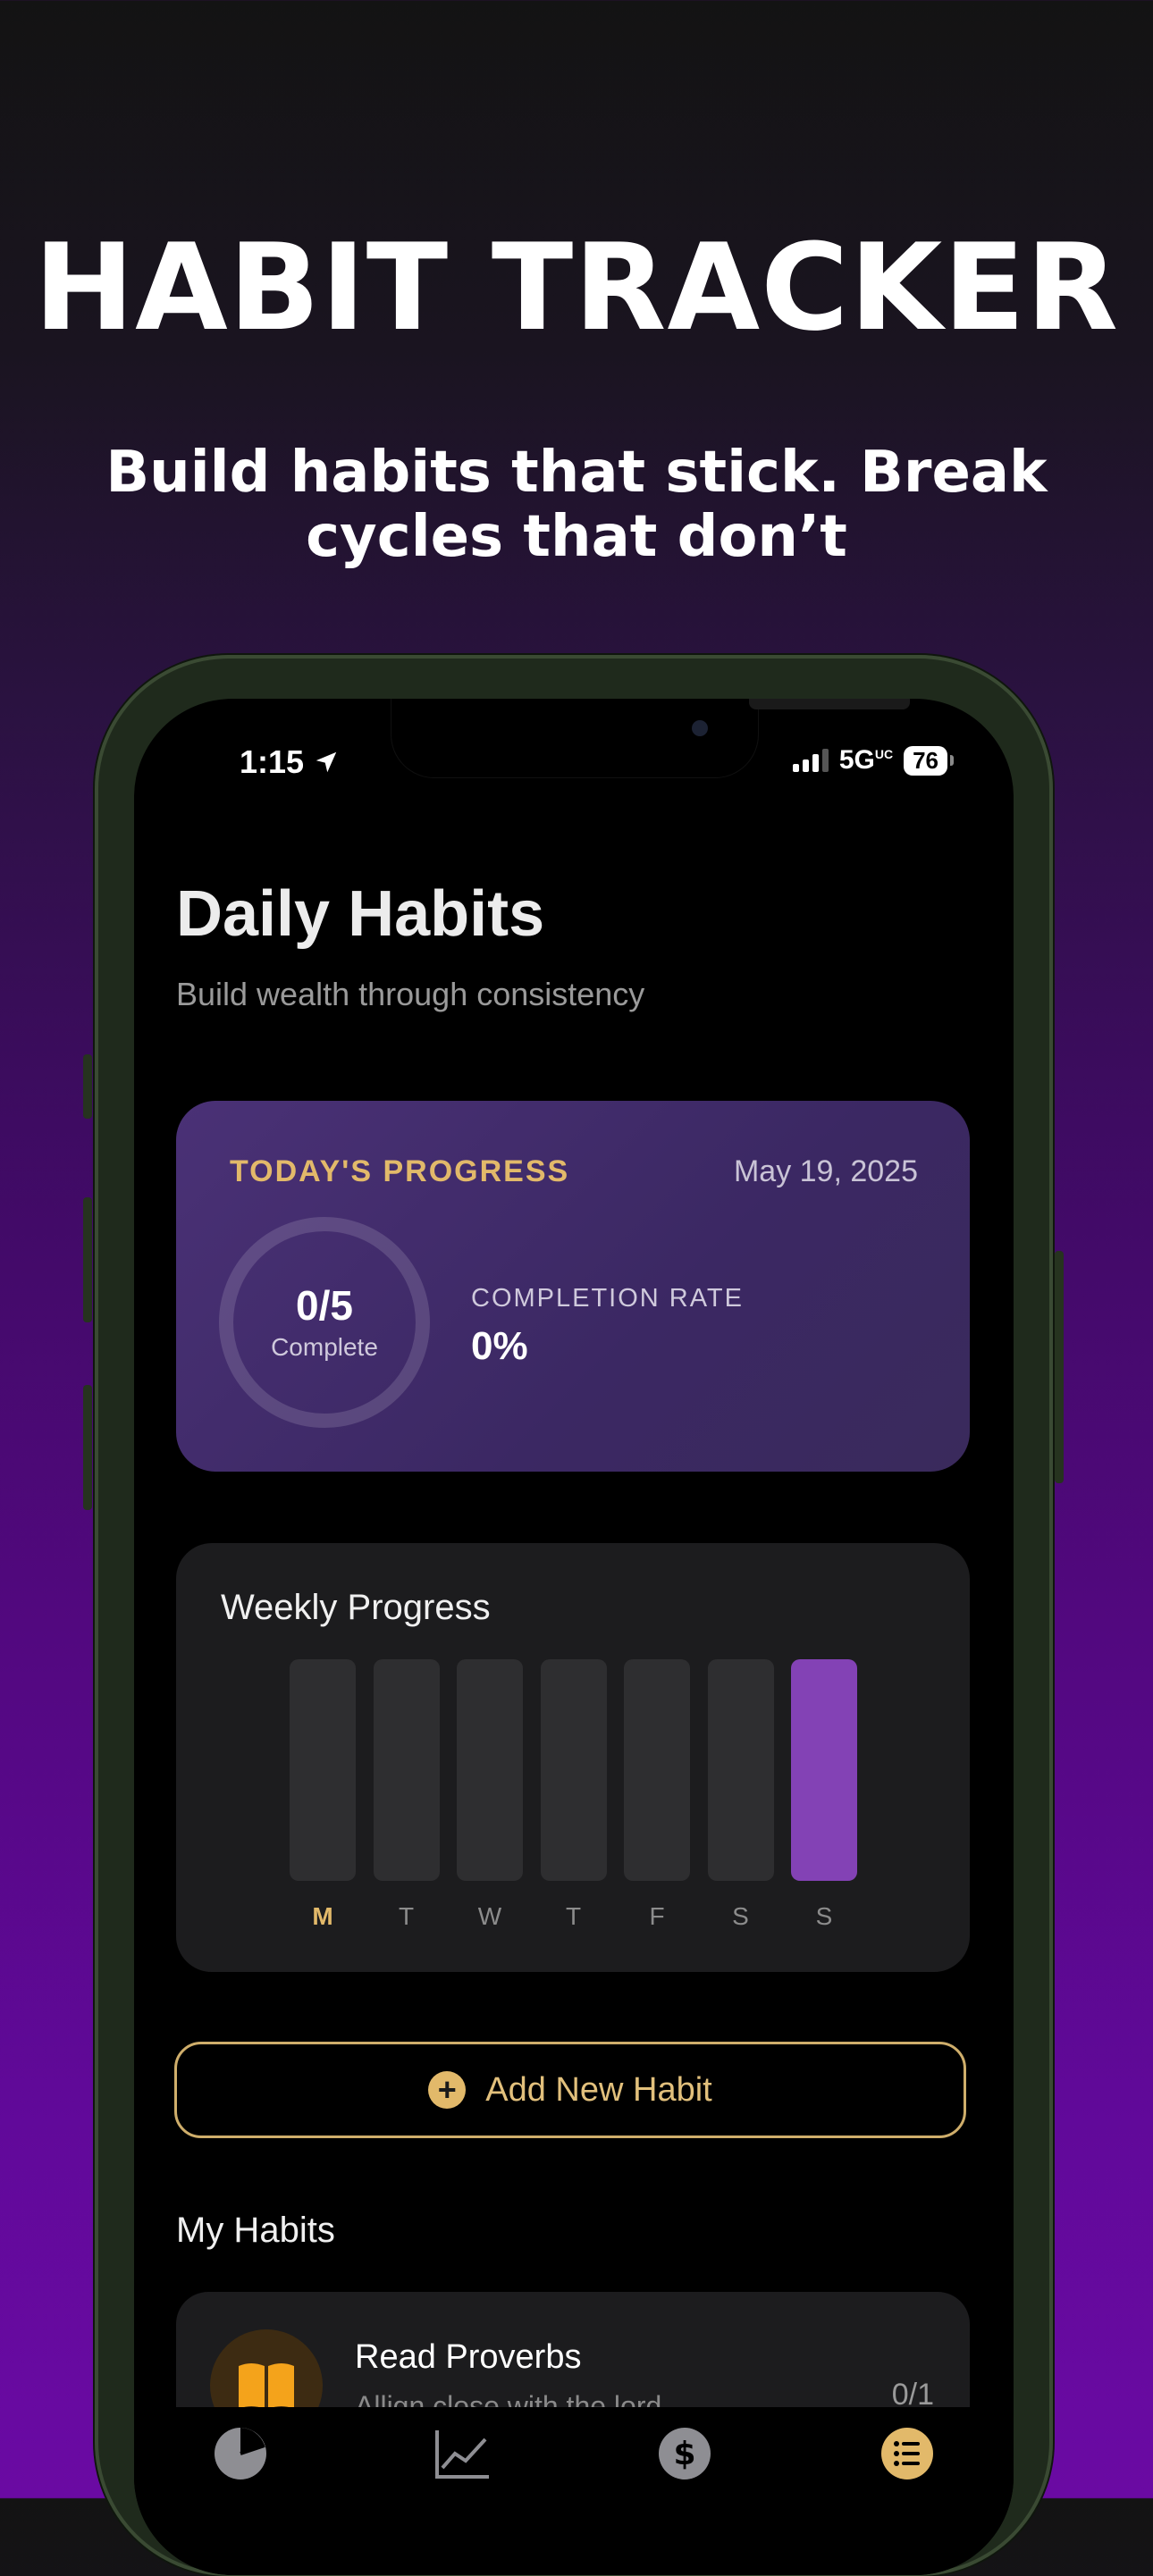 The width and height of the screenshot is (1153, 2576). What do you see at coordinates (447, 2090) in the screenshot?
I see `plus-circle-icon: +` at bounding box center [447, 2090].